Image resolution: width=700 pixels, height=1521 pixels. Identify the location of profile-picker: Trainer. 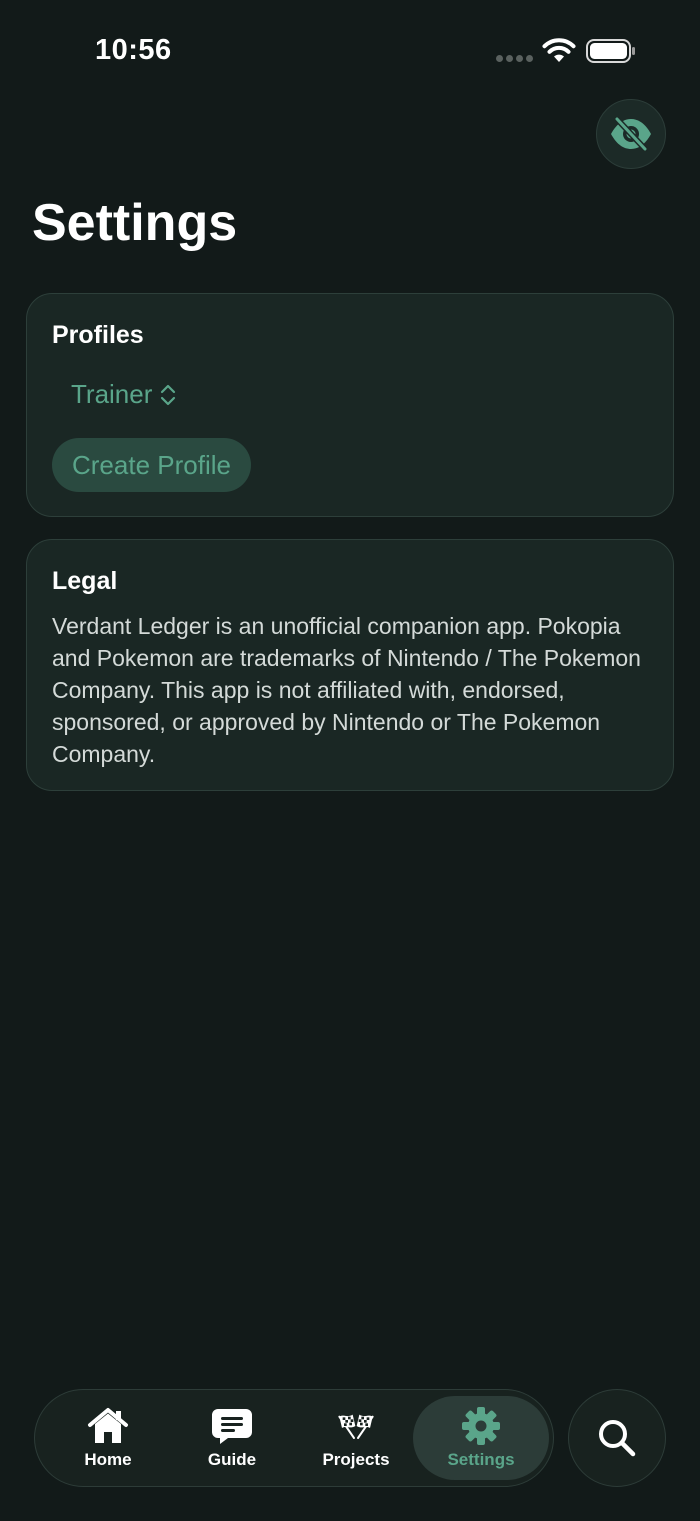
(123, 394).